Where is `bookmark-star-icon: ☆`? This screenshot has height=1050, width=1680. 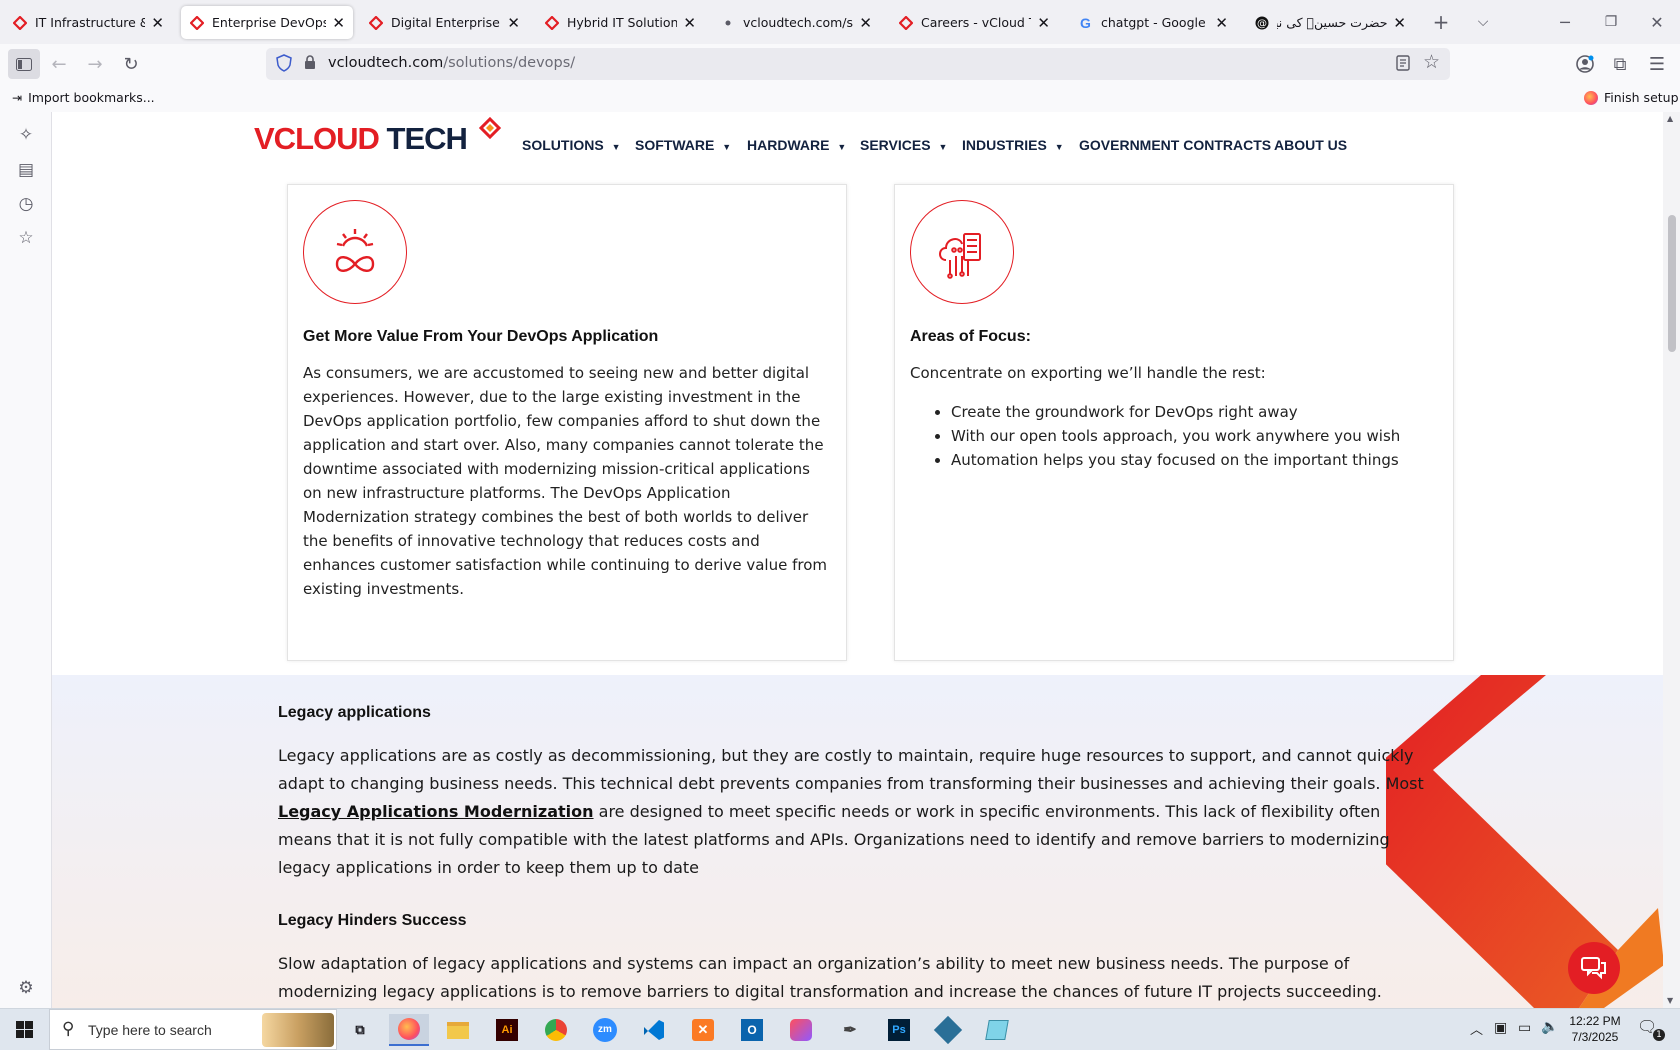
bookmark-star-icon: ☆ is located at coordinates (1431, 62).